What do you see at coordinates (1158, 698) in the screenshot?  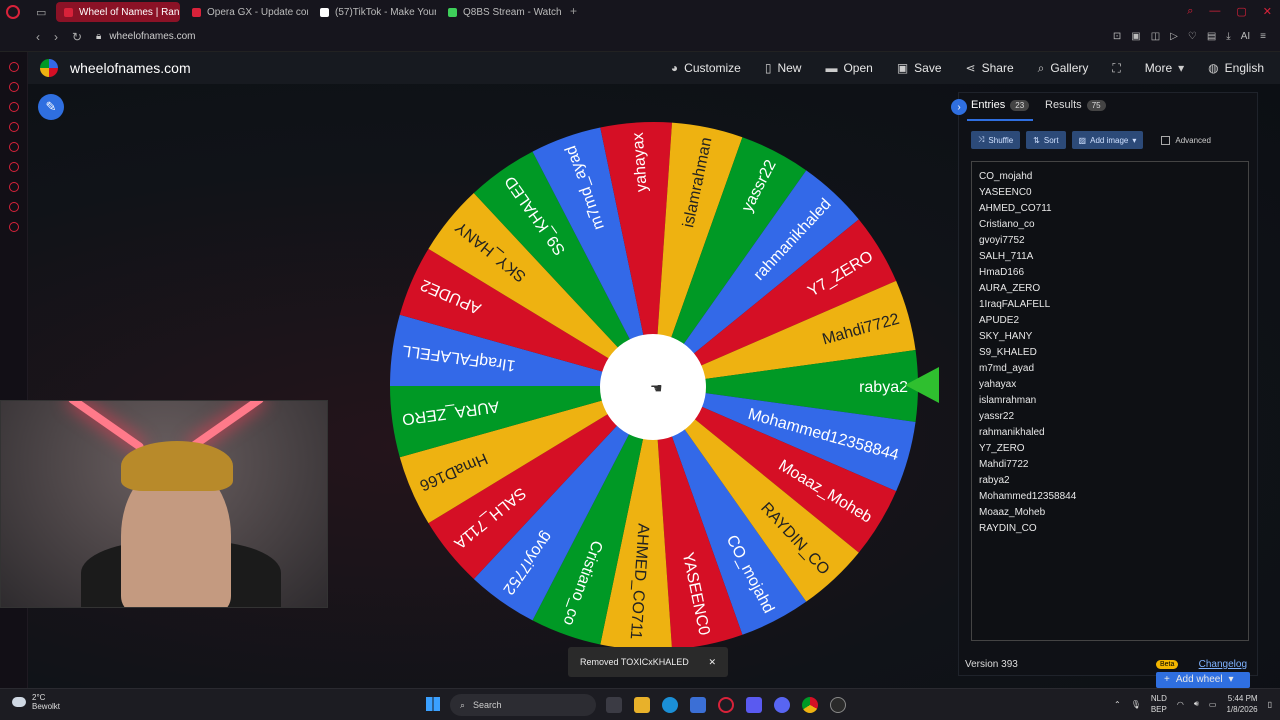 I see `language-code: NLD` at bounding box center [1158, 698].